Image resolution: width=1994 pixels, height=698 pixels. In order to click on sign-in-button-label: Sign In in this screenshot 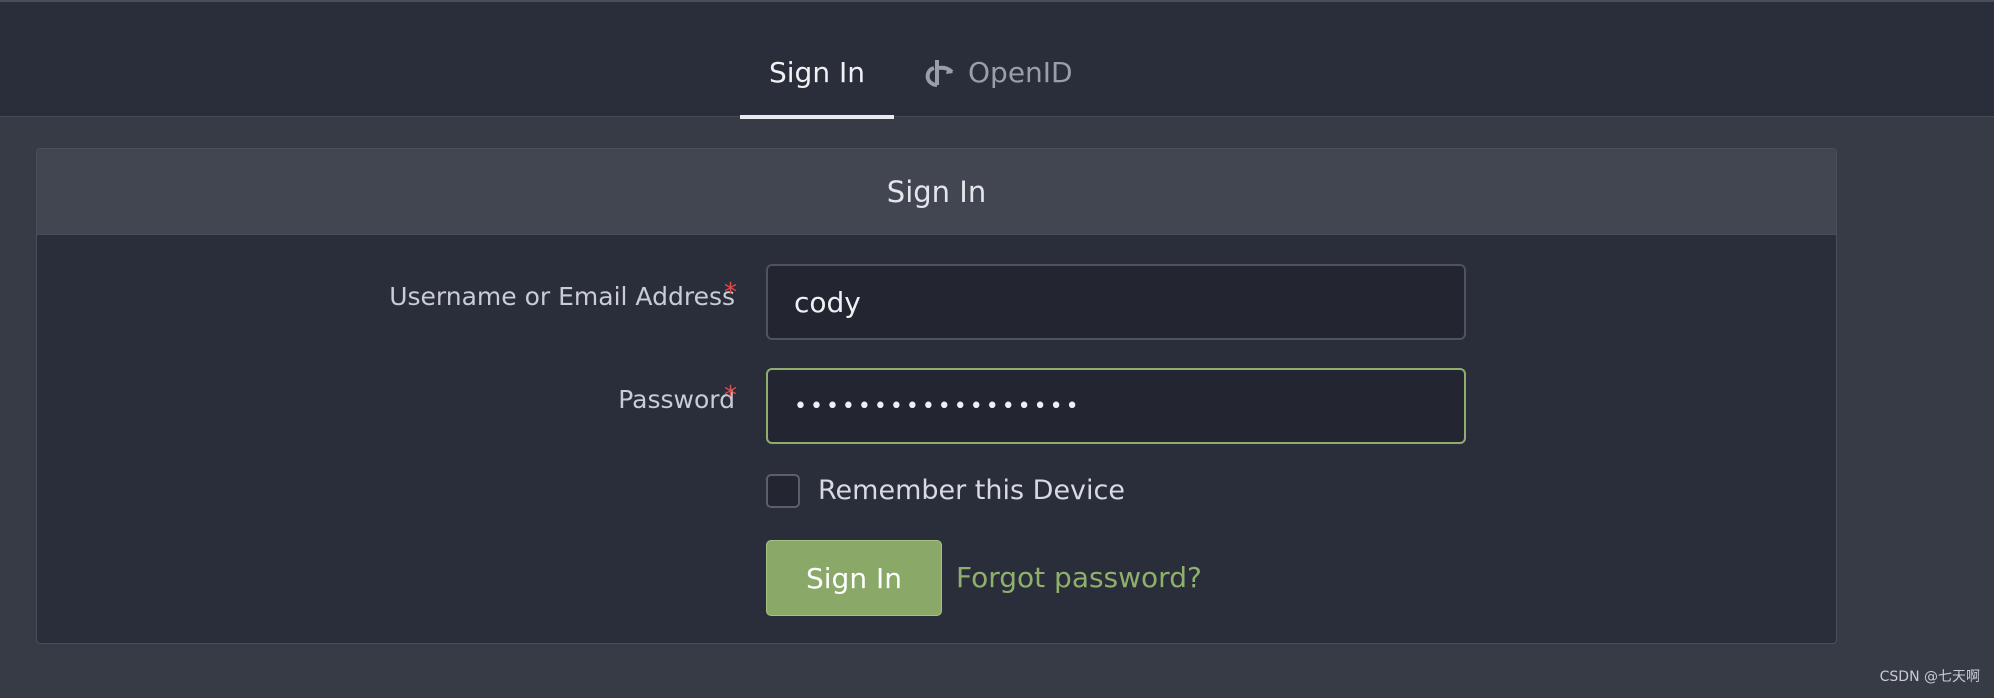, I will do `click(854, 578)`.